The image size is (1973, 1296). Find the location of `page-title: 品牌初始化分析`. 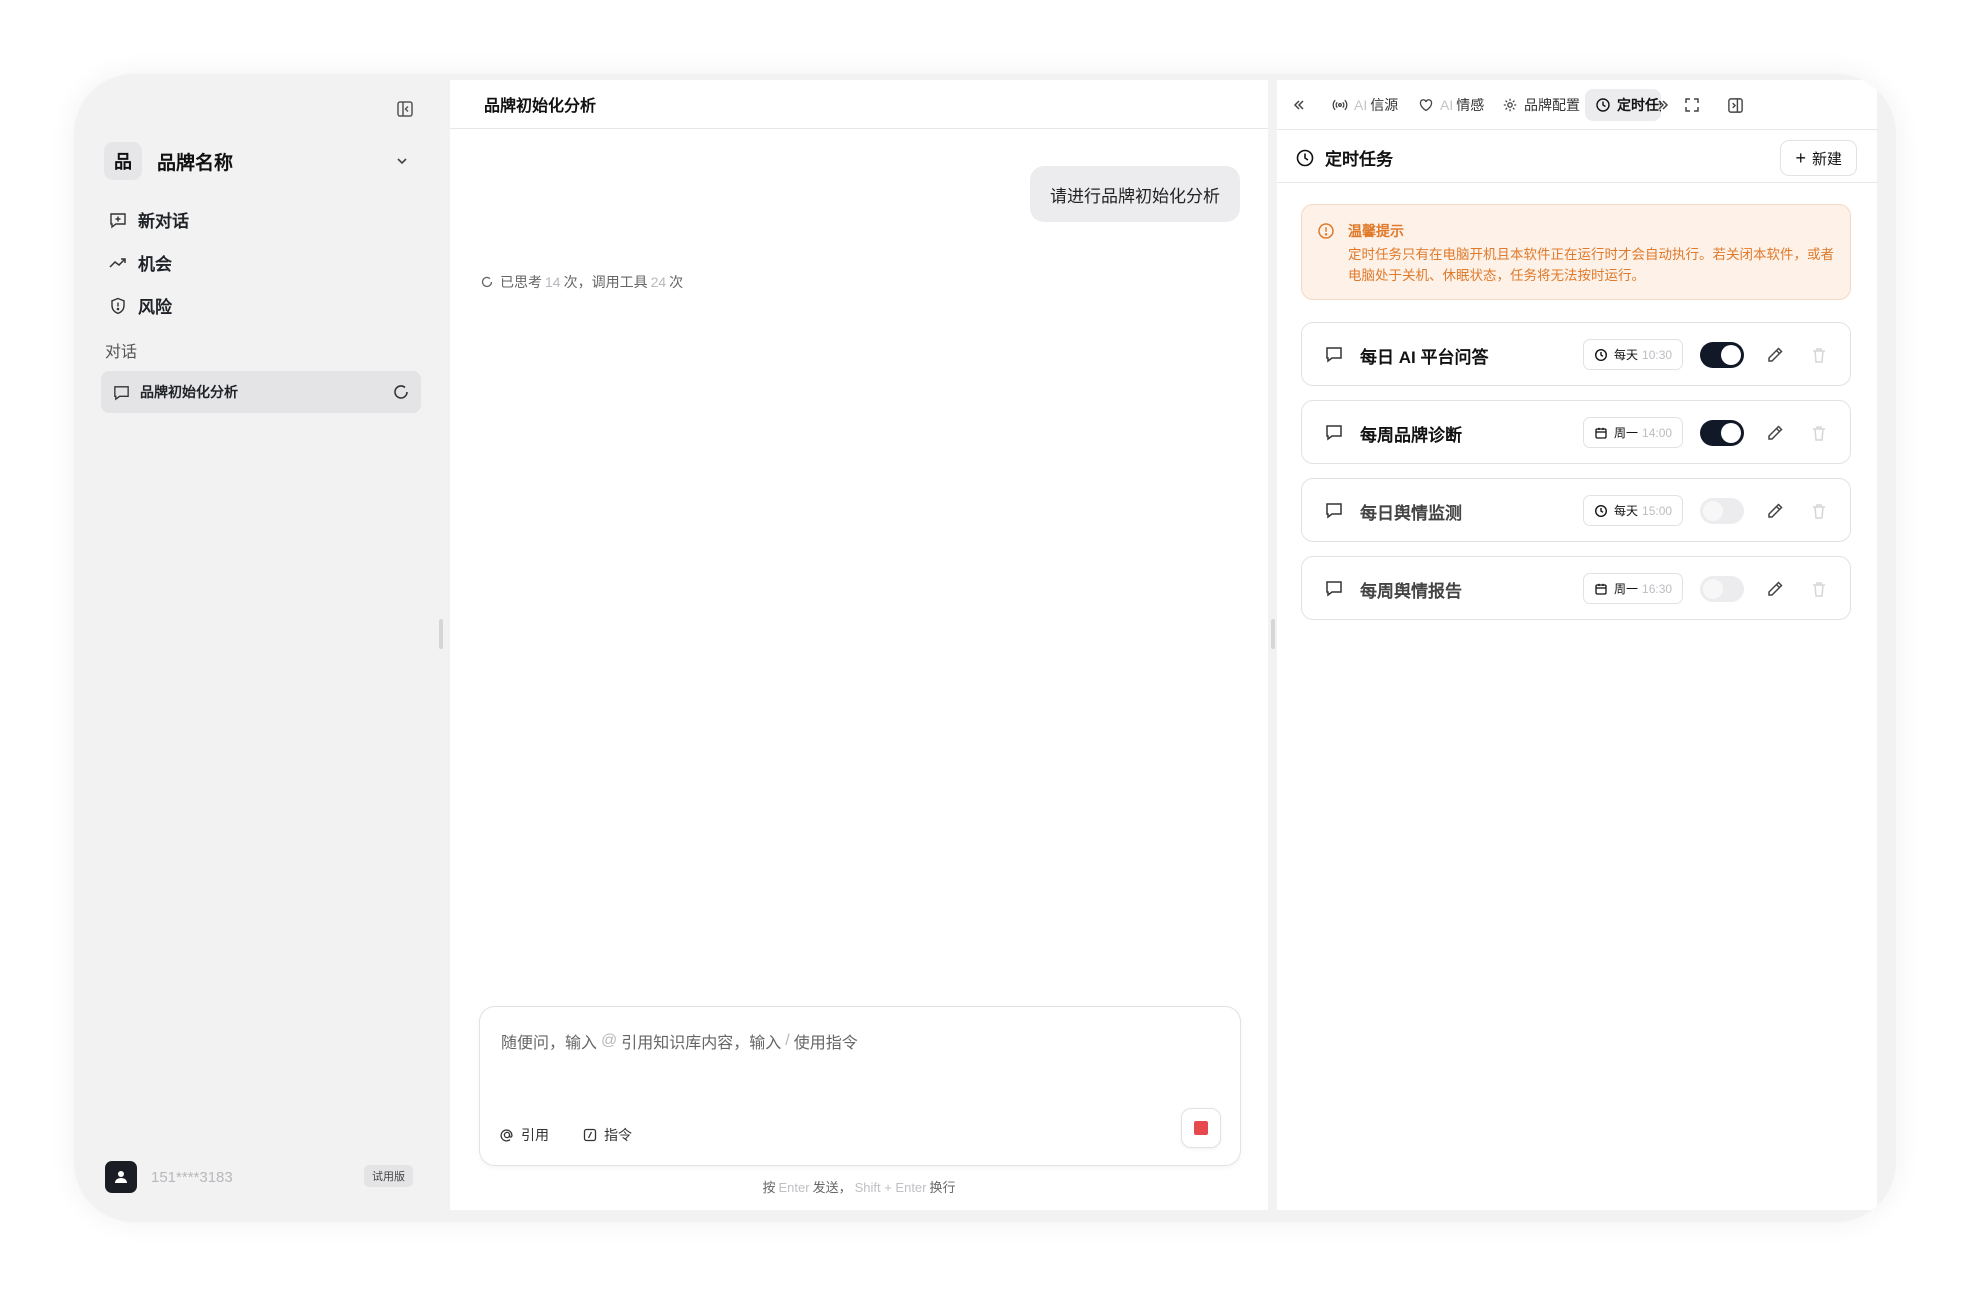

page-title: 品牌初始化分析 is located at coordinates (540, 106).